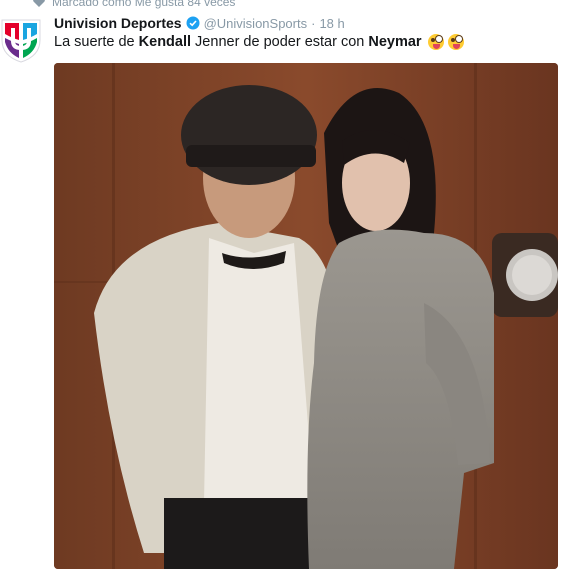  What do you see at coordinates (395, 42) in the screenshot?
I see `mention-neymar: Neymar` at bounding box center [395, 42].